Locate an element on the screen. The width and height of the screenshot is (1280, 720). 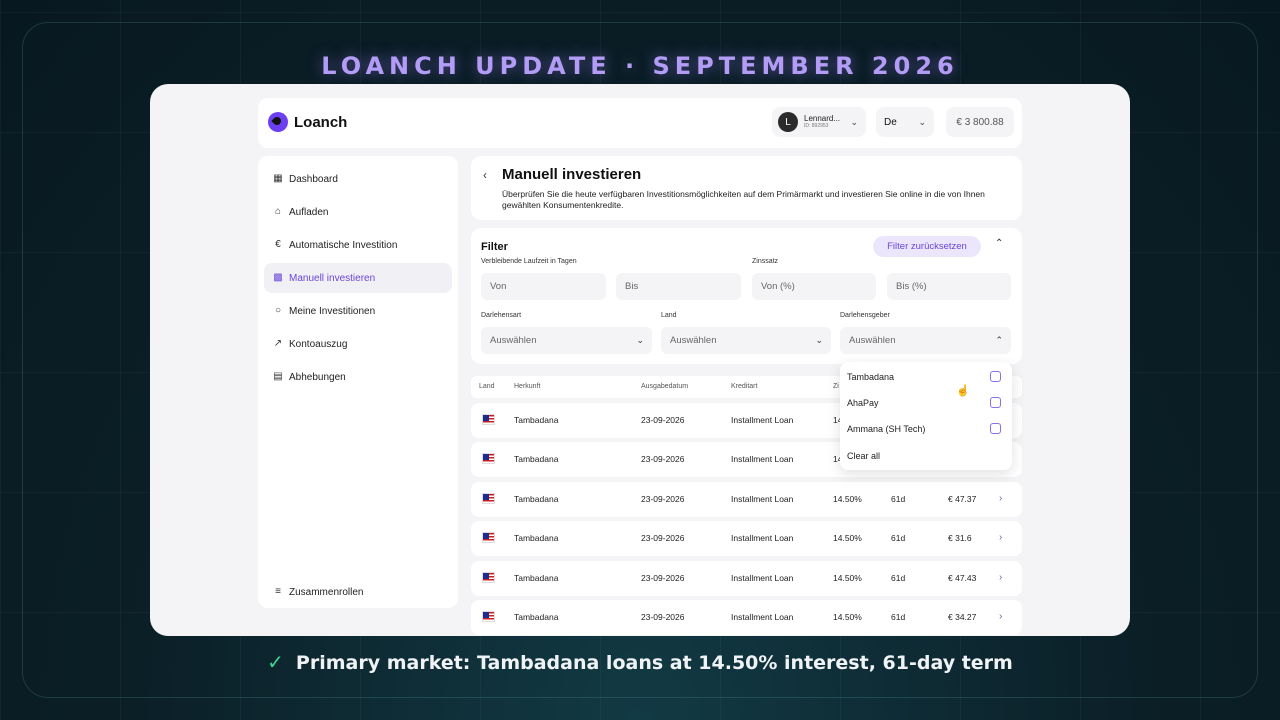
term-from-input: Von is located at coordinates (543, 286).